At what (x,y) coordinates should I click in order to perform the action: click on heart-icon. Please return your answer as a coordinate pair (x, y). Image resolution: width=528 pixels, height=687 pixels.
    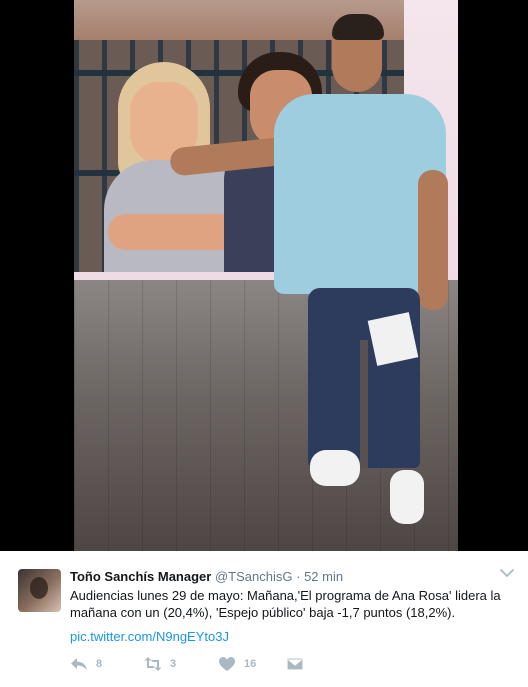
    Looking at the image, I should click on (227, 664).